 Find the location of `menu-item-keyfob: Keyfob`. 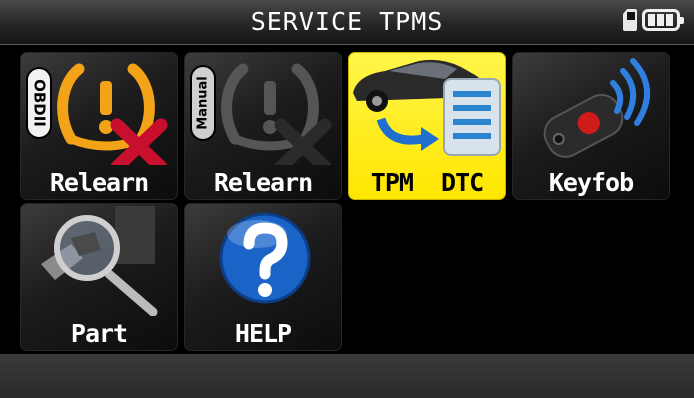

menu-item-keyfob: Keyfob is located at coordinates (591, 126).